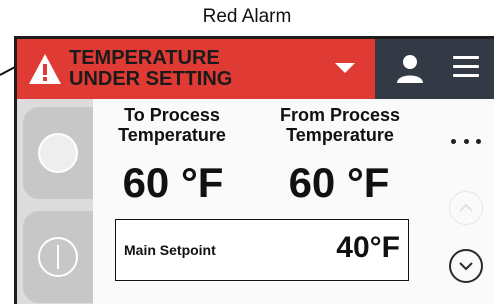 Image resolution: width=494 pixels, height=304 pixels. I want to click on alarm-message-line2: UNDER SETTING, so click(151, 79).